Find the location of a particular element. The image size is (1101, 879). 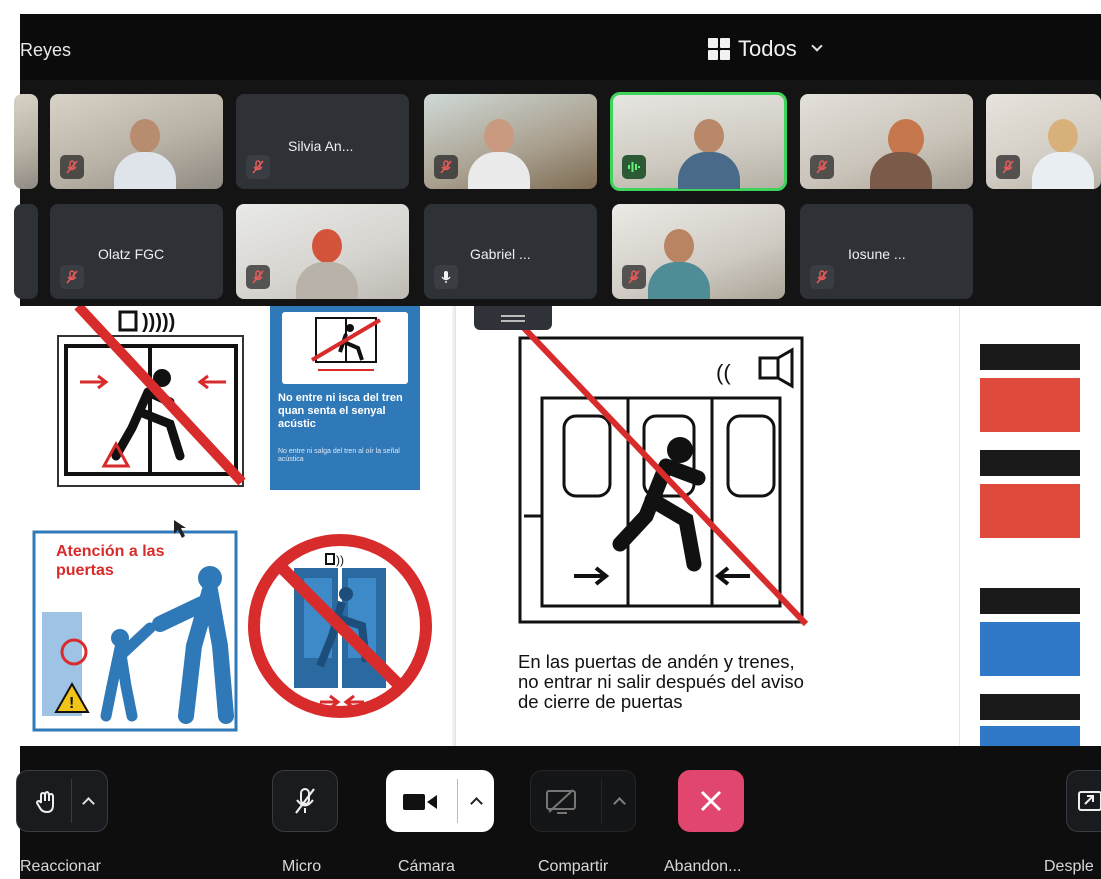

share-button is located at coordinates (583, 801).